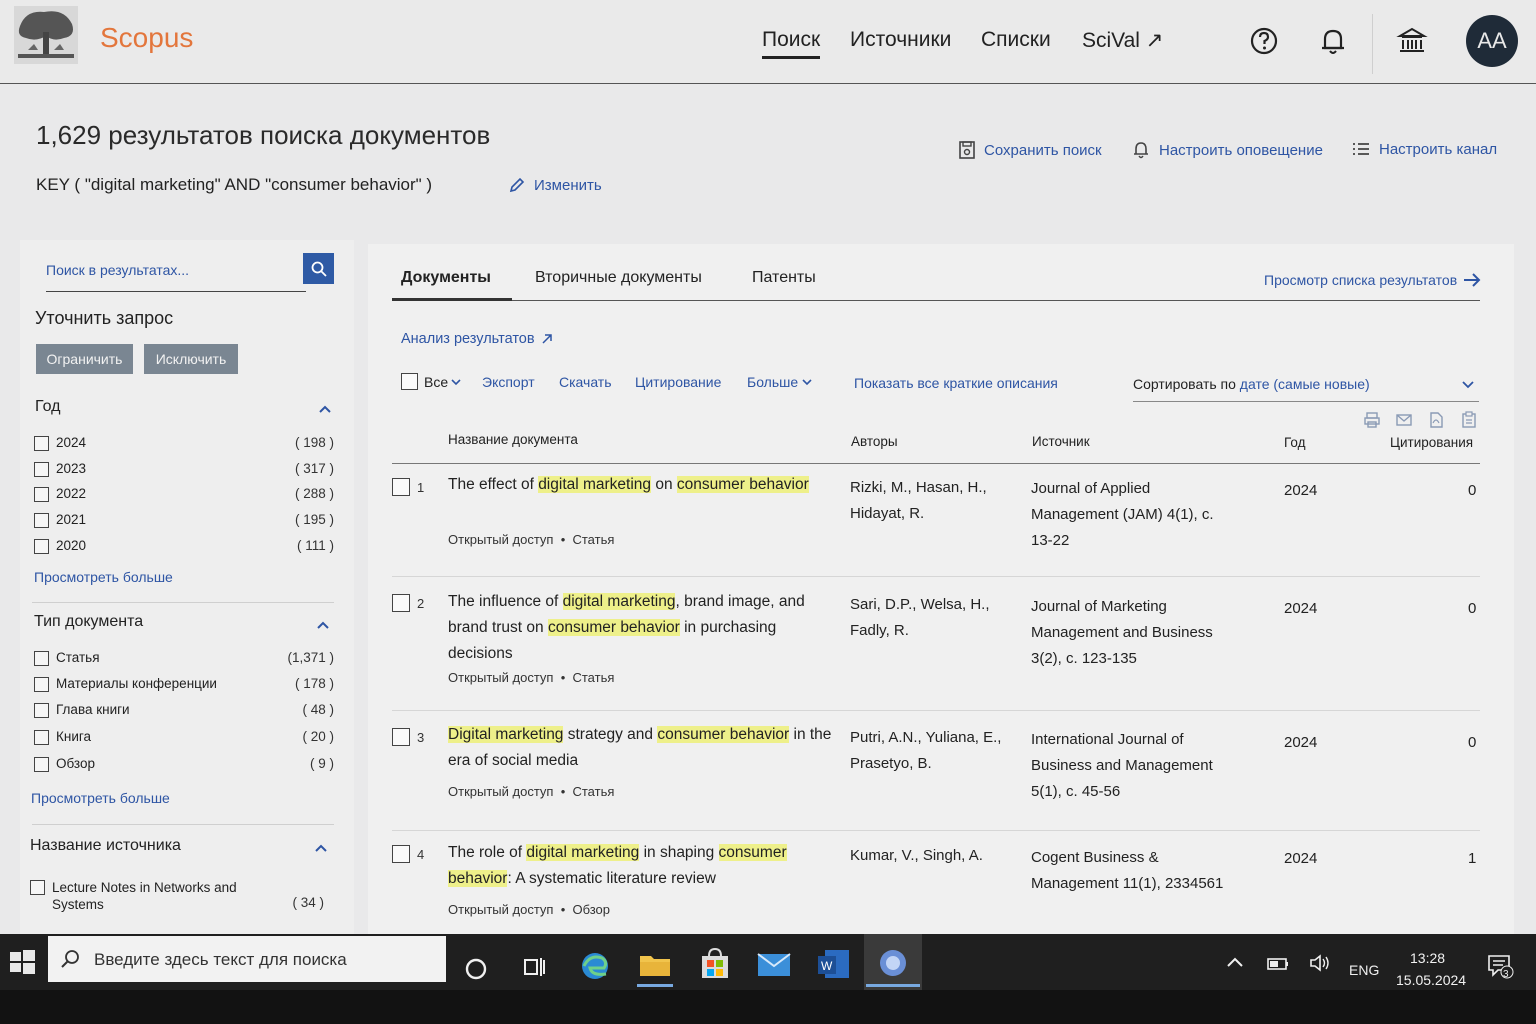  What do you see at coordinates (1295, 442) in the screenshot?
I see `col-header-year: Год` at bounding box center [1295, 442].